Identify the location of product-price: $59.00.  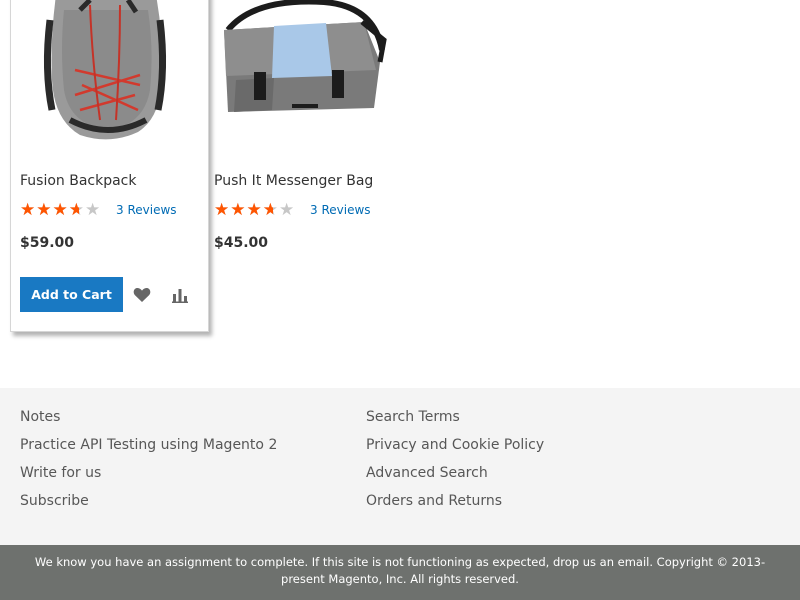
(47, 243).